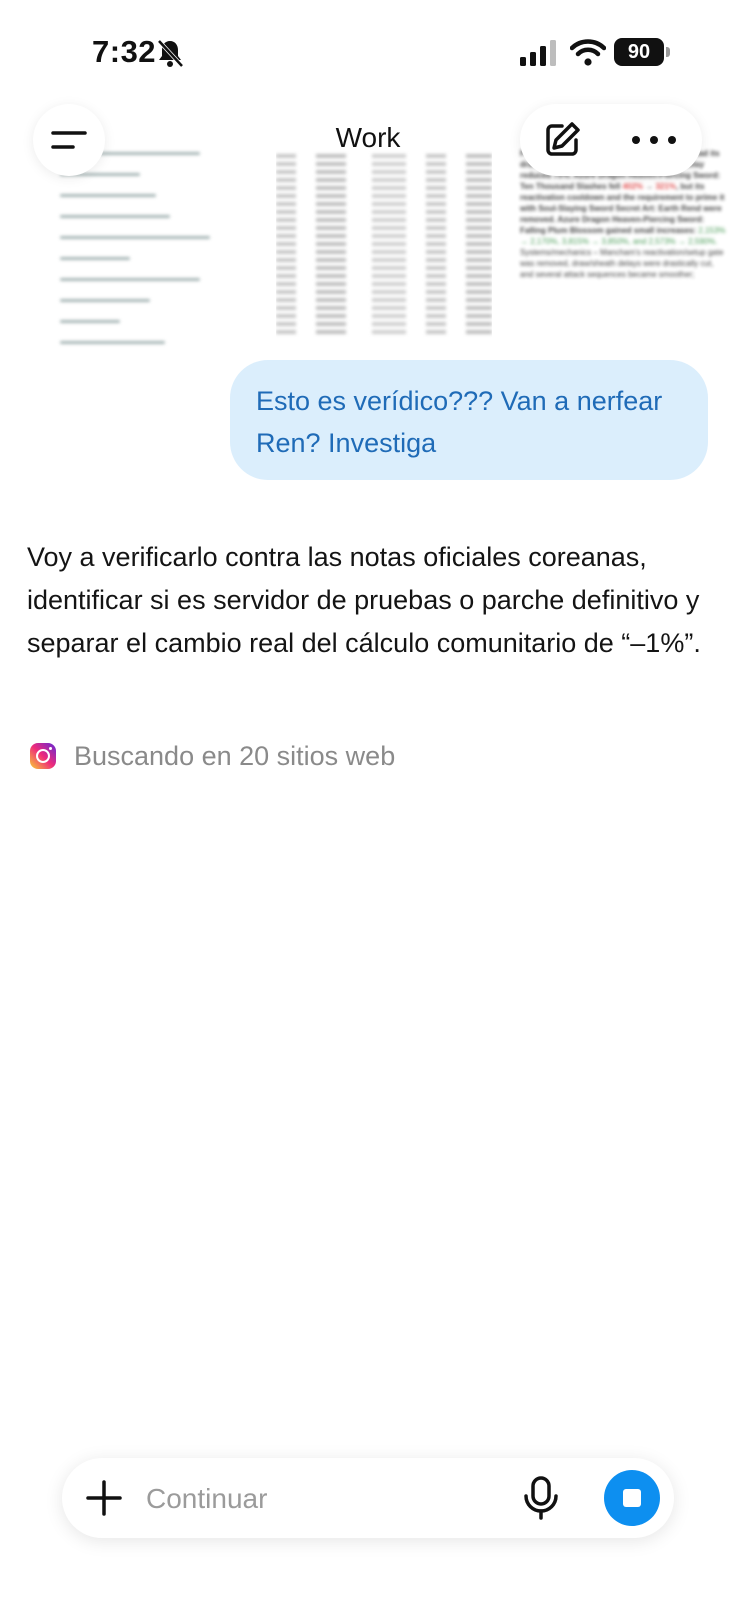 The width and height of the screenshot is (736, 1600). I want to click on compose-edit-icon, so click(562, 140).